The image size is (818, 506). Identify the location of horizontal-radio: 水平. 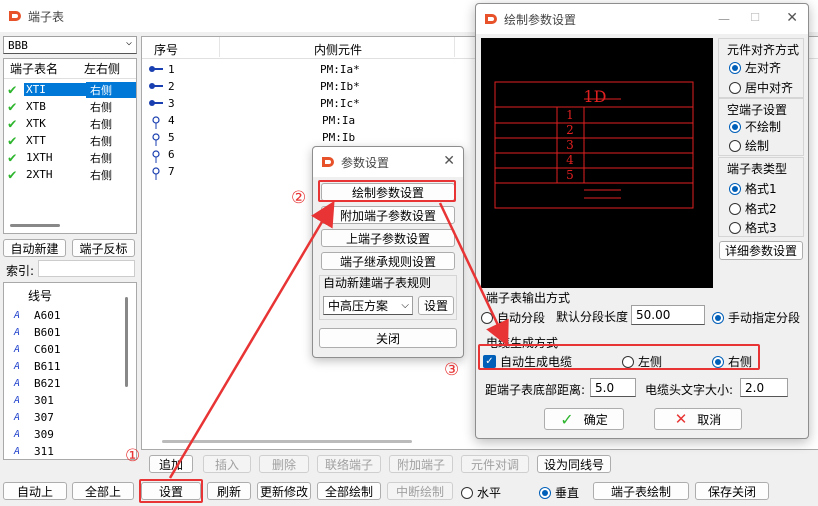
(481, 492).